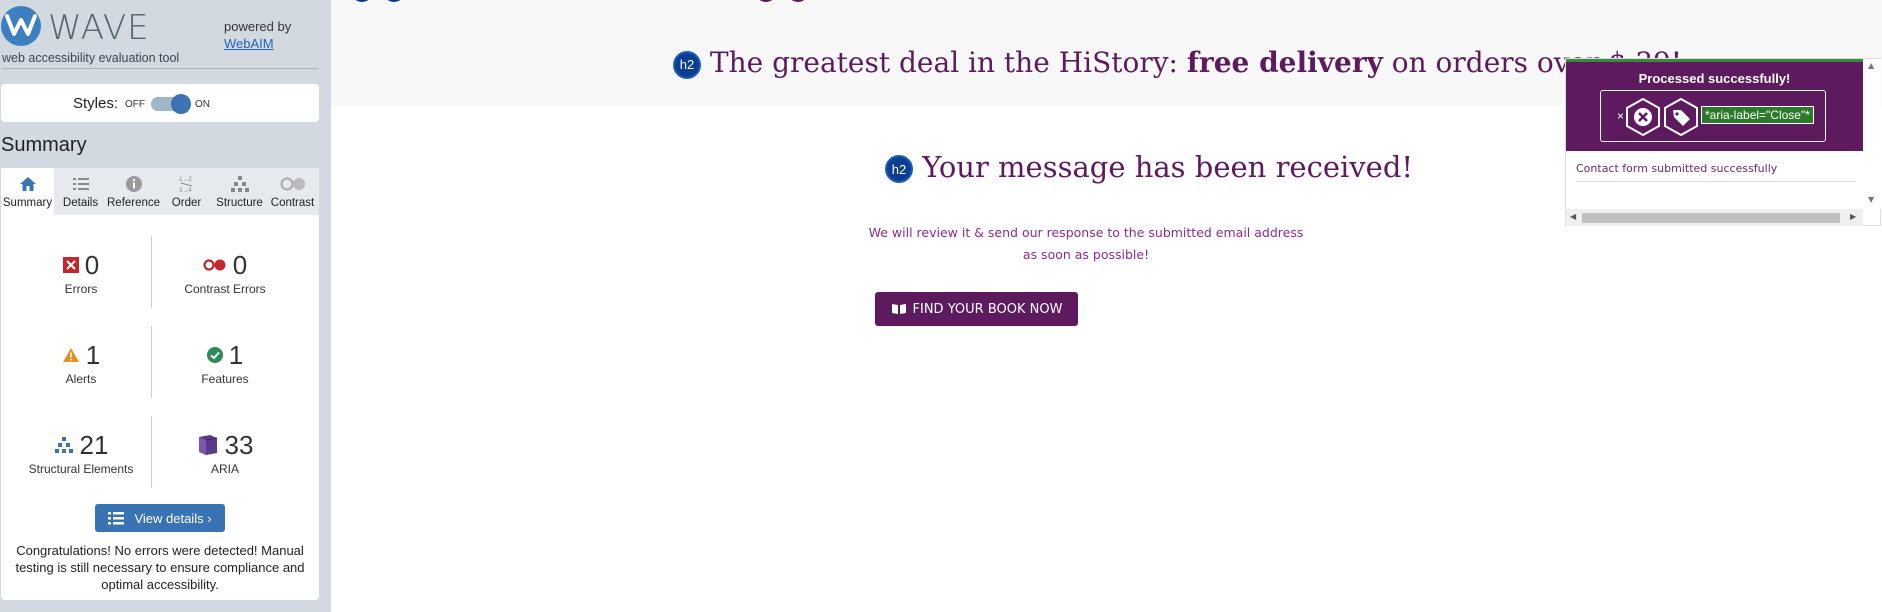 The width and height of the screenshot is (1882, 612). I want to click on contrast-errors-label: Contrast Errors, so click(225, 289).